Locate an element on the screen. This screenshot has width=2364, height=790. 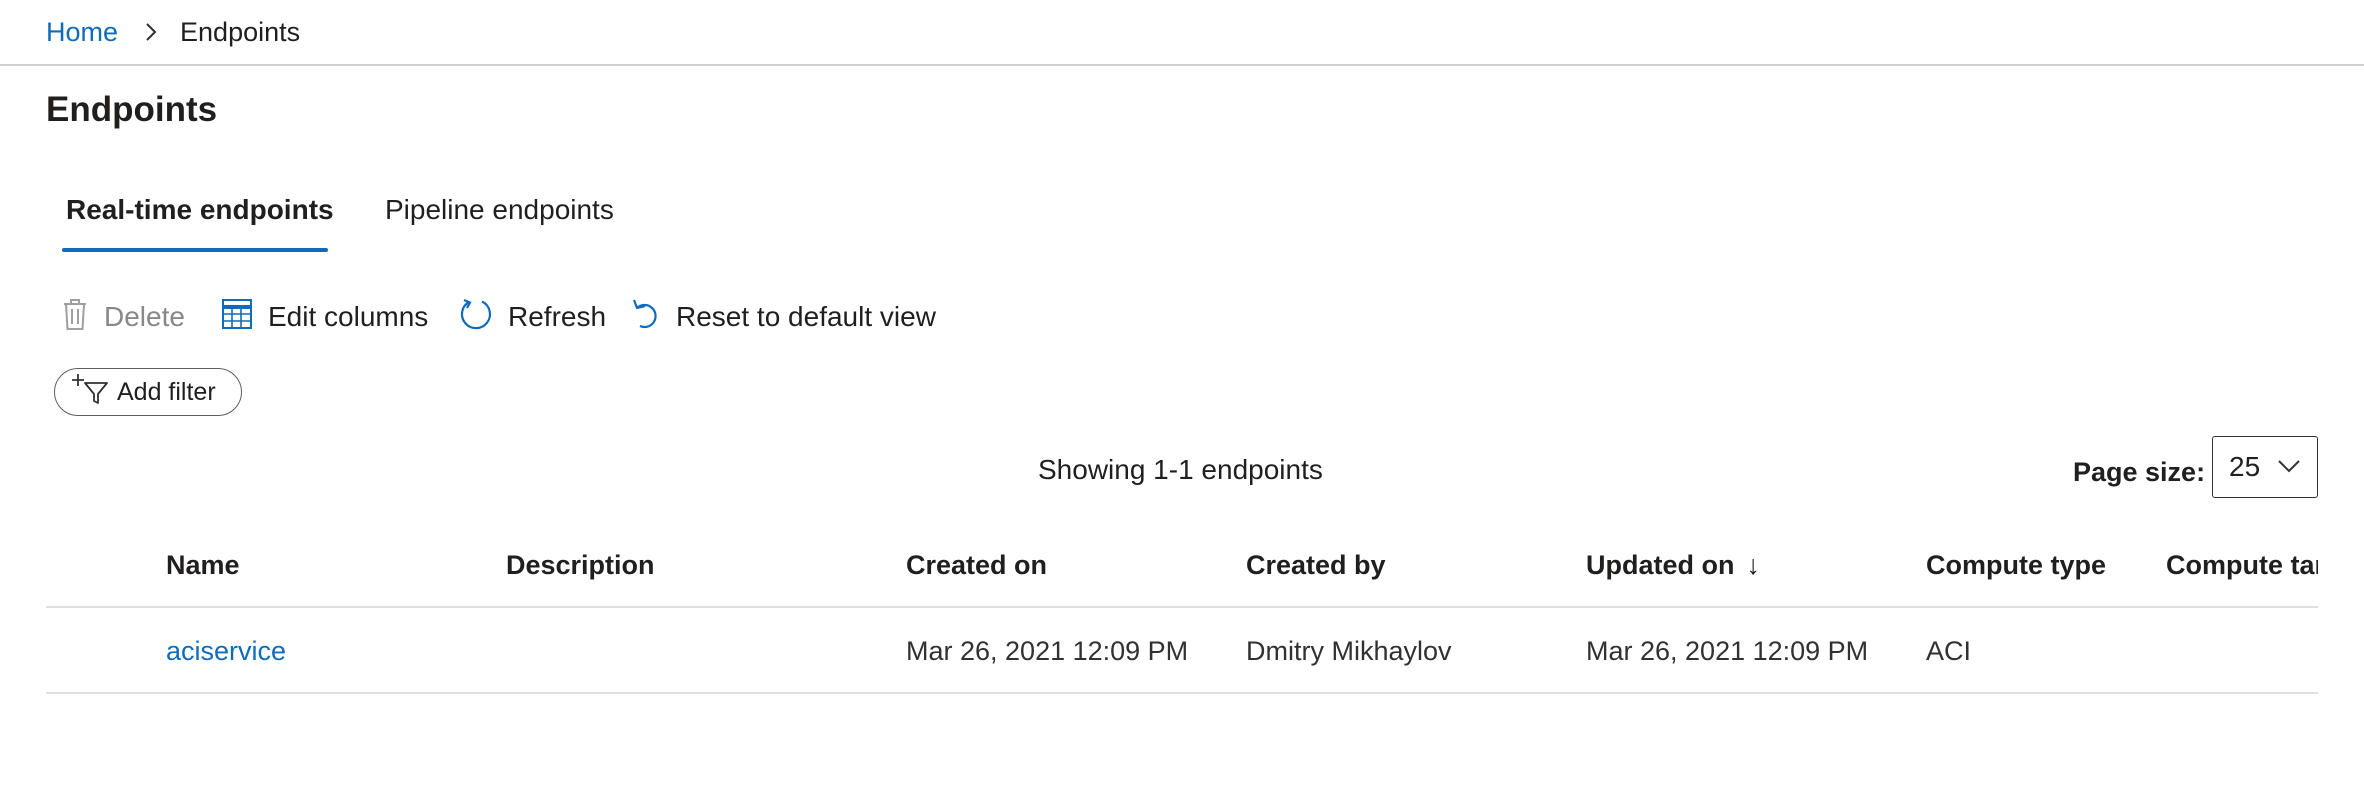
delete-button: Delete is located at coordinates (122, 317).